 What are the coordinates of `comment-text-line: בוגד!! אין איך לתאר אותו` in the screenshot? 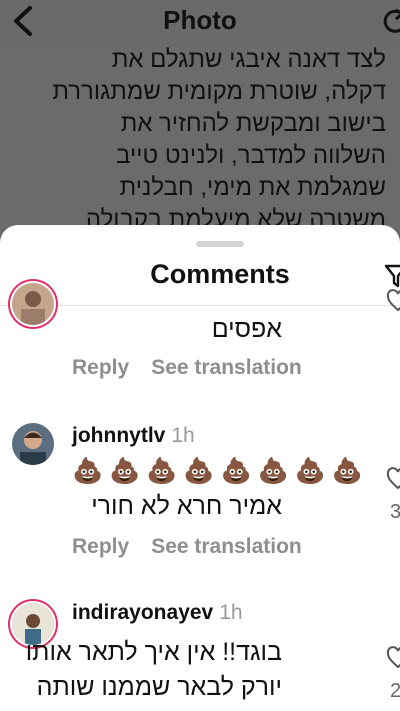 It's located at (153, 652).